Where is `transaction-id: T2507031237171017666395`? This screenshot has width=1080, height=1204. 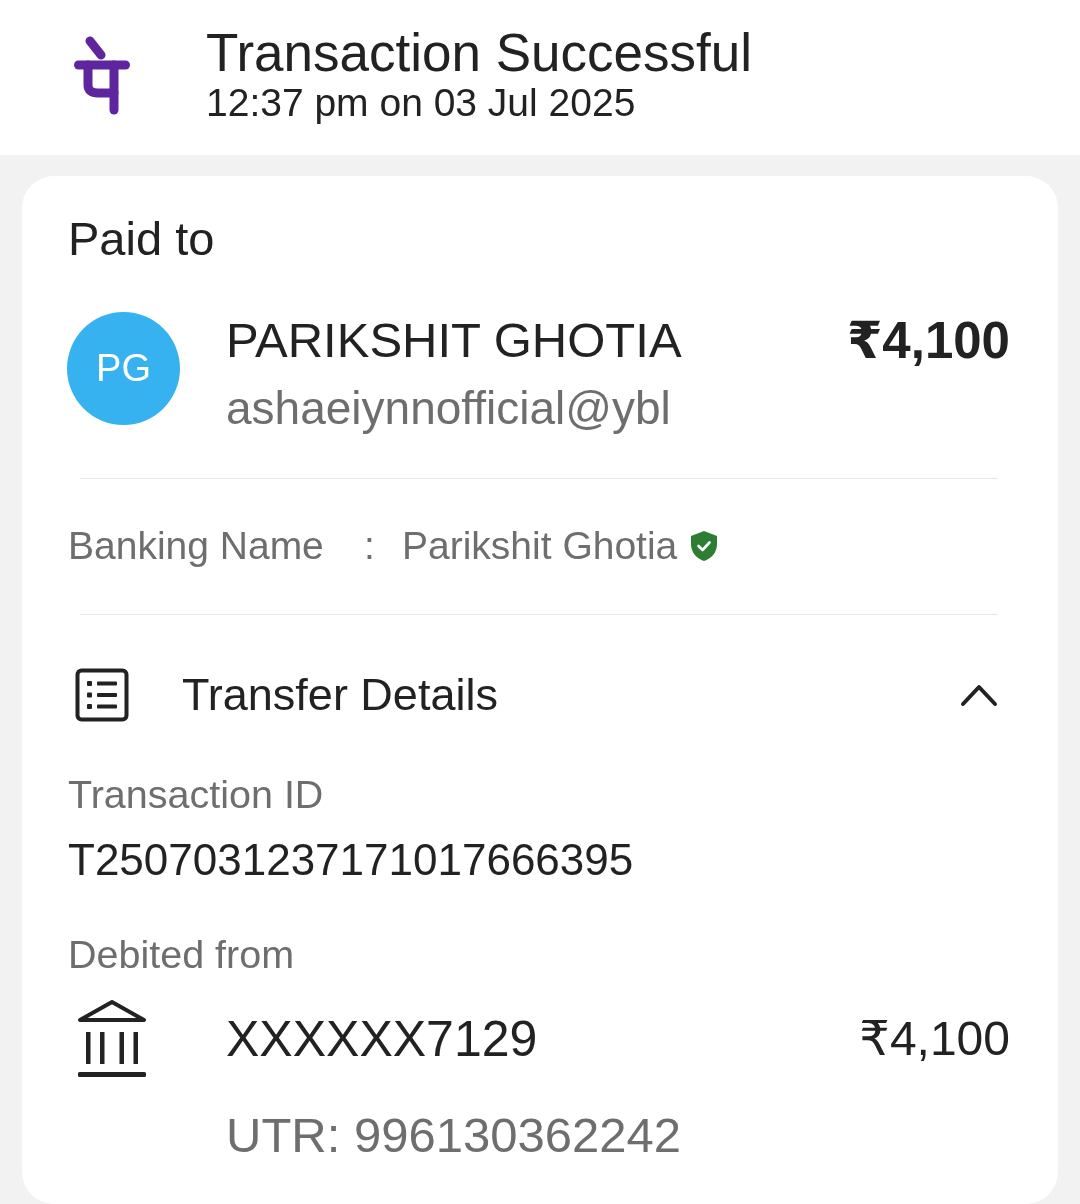 transaction-id: T2507031237171017666395 is located at coordinates (351, 860).